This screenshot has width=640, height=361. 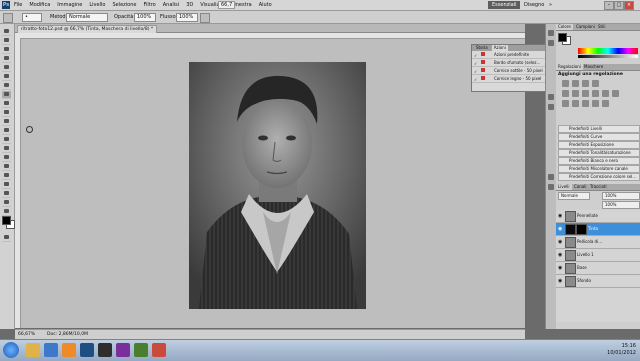 What do you see at coordinates (145, 17) in the screenshot?
I see `opacity-field: 100%` at bounding box center [145, 17].